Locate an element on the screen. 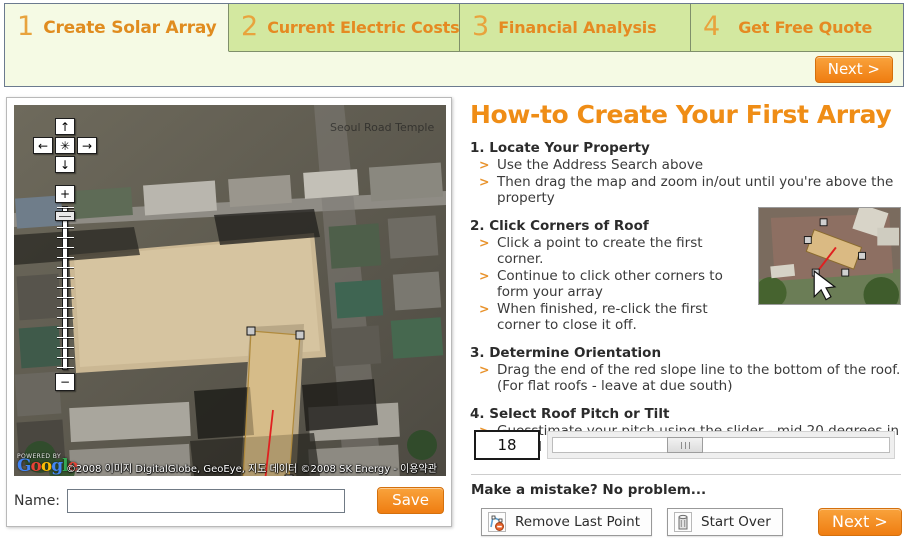 The image size is (908, 541). next-button-top: Next > is located at coordinates (853, 69).